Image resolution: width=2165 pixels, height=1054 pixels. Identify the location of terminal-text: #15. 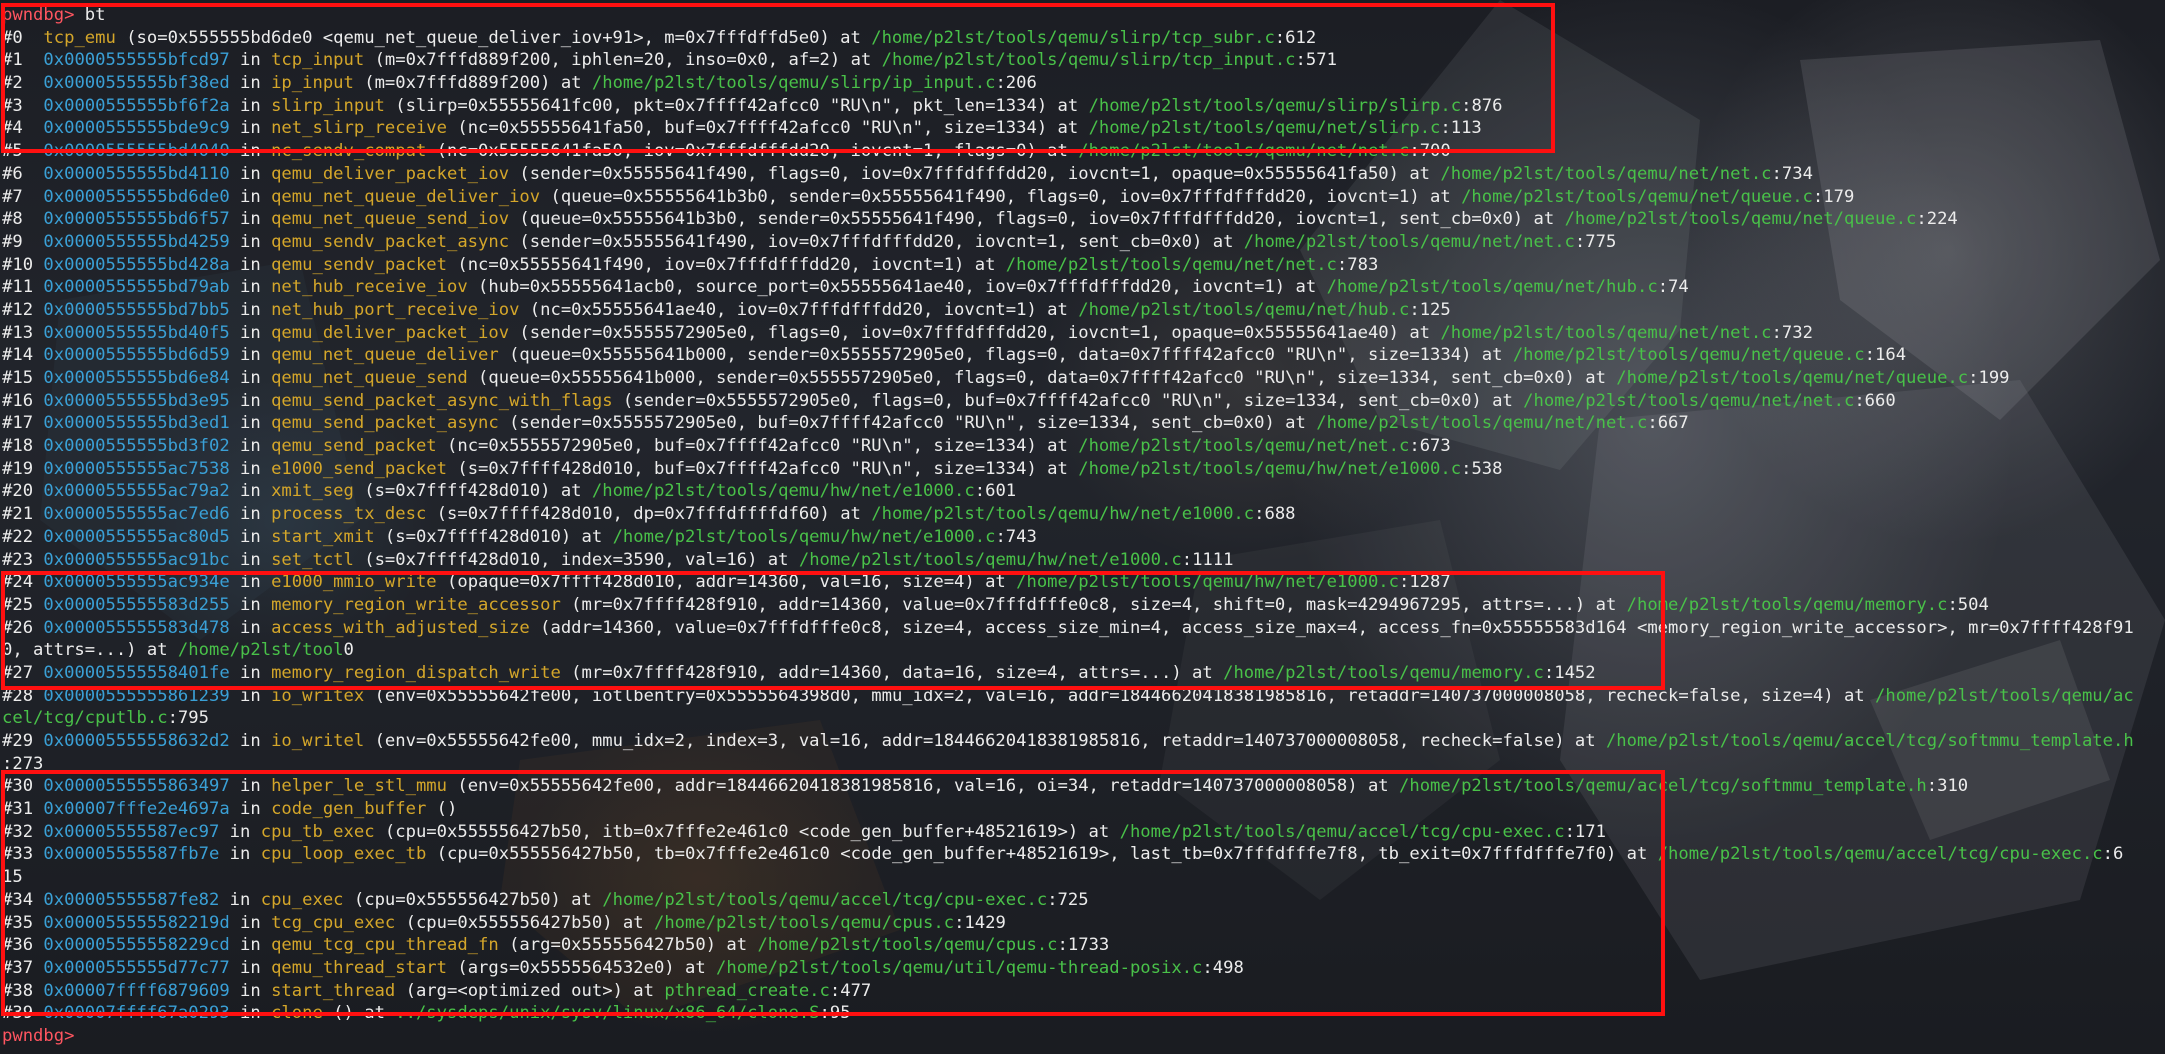
(23, 378).